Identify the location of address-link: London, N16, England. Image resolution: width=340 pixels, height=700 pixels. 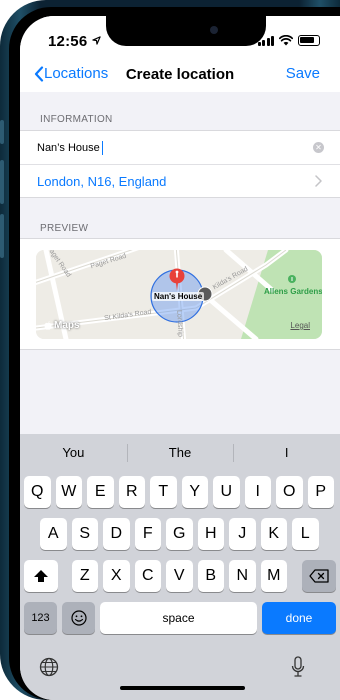
(101, 181).